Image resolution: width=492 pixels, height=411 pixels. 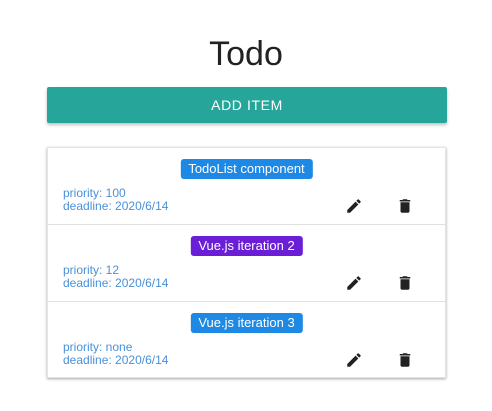 I want to click on page-title: Todo, so click(x=246, y=54).